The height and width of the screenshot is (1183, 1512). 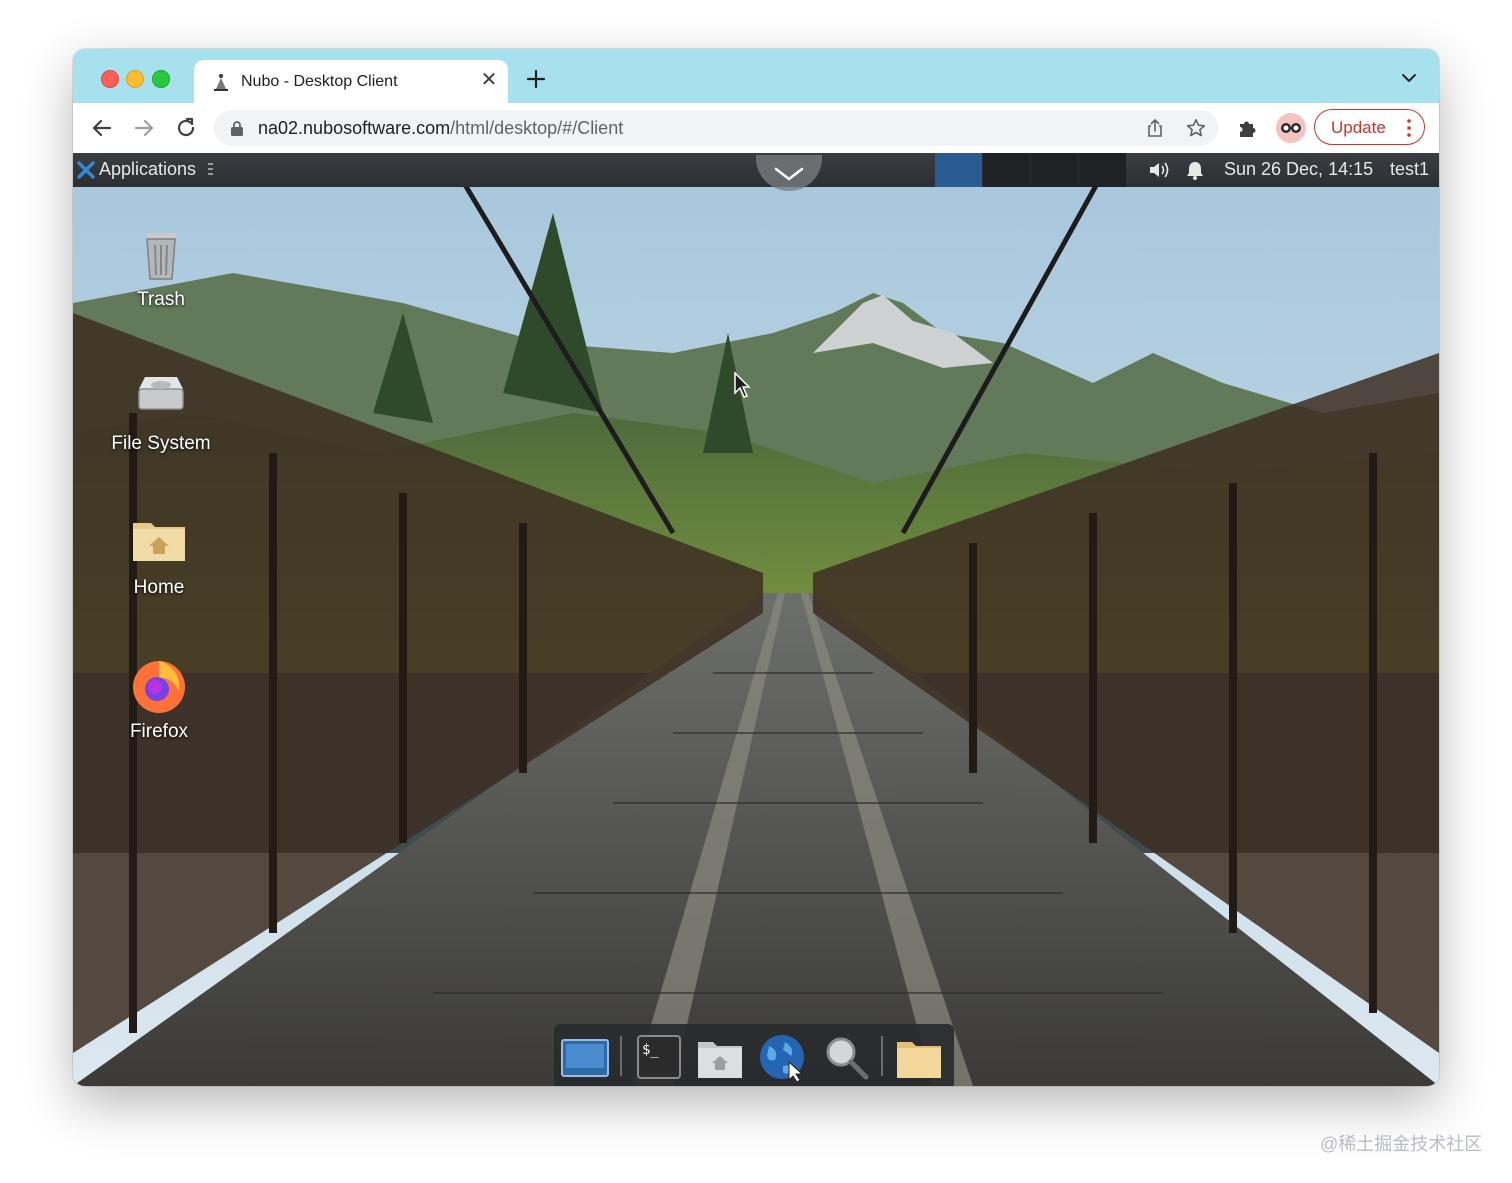 What do you see at coordinates (159, 587) in the screenshot?
I see `desktop-icon-label: Home` at bounding box center [159, 587].